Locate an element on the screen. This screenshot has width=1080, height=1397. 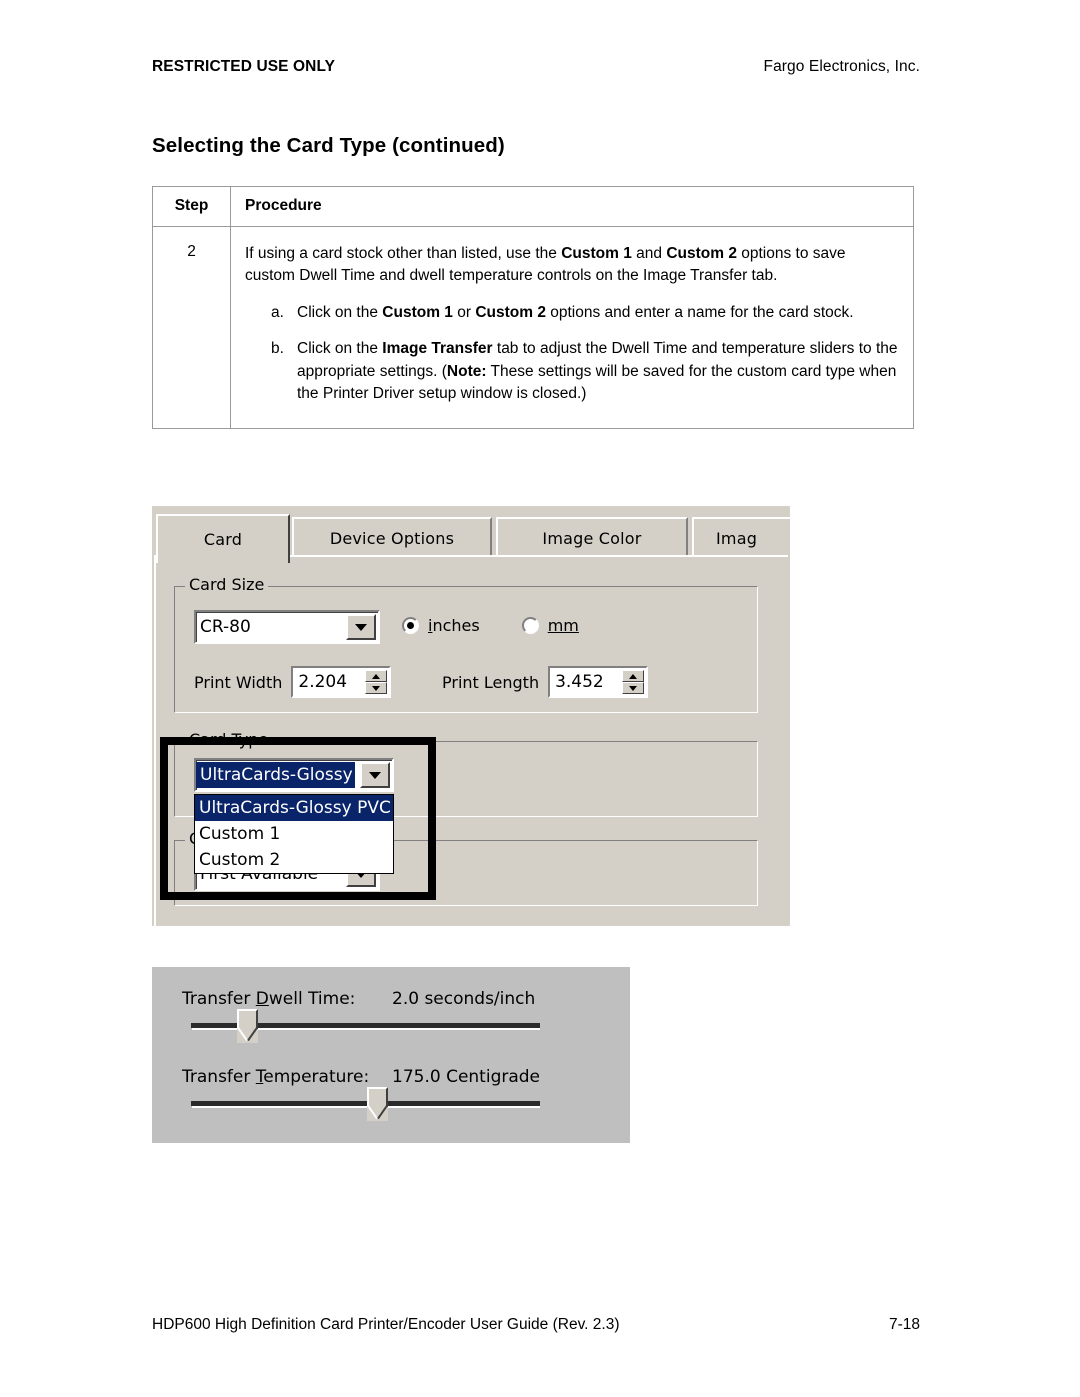
substep-b-marker: b. is located at coordinates (277, 349).